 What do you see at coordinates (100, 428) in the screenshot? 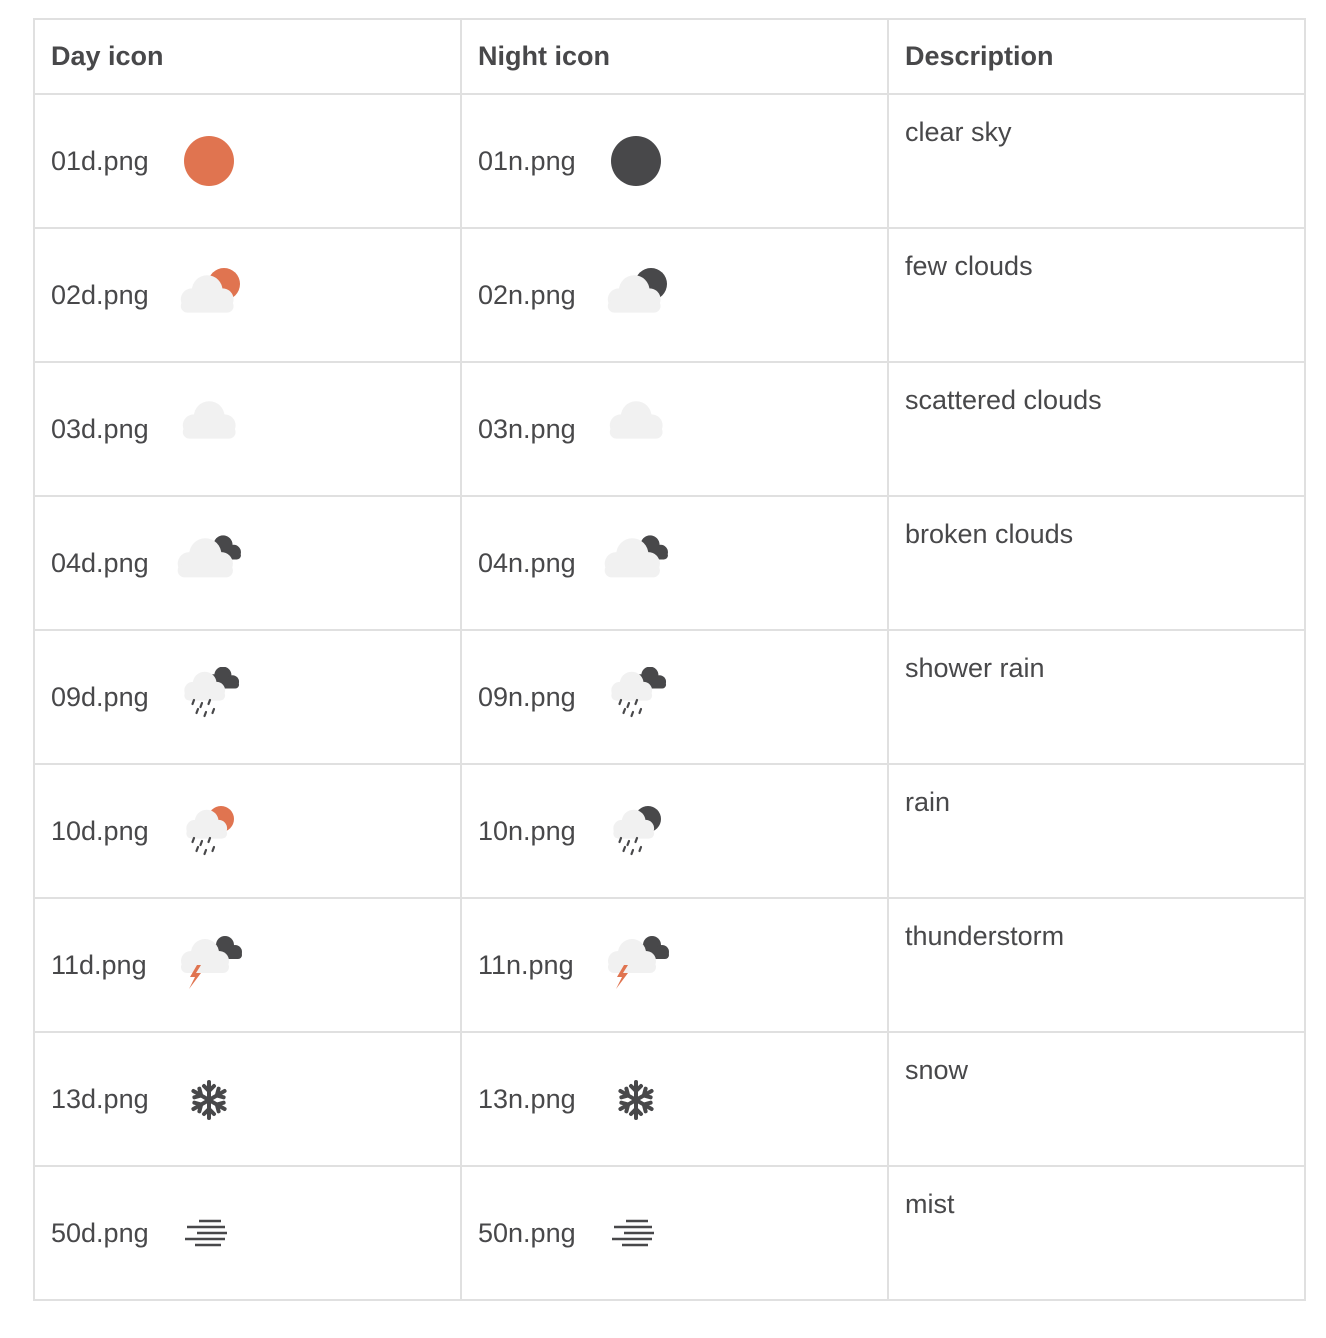
I see `day-file-name: 03d.png` at bounding box center [100, 428].